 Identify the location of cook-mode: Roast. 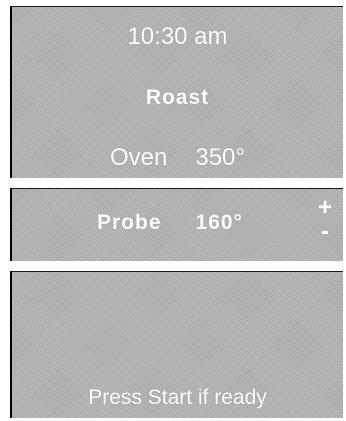
(177, 97).